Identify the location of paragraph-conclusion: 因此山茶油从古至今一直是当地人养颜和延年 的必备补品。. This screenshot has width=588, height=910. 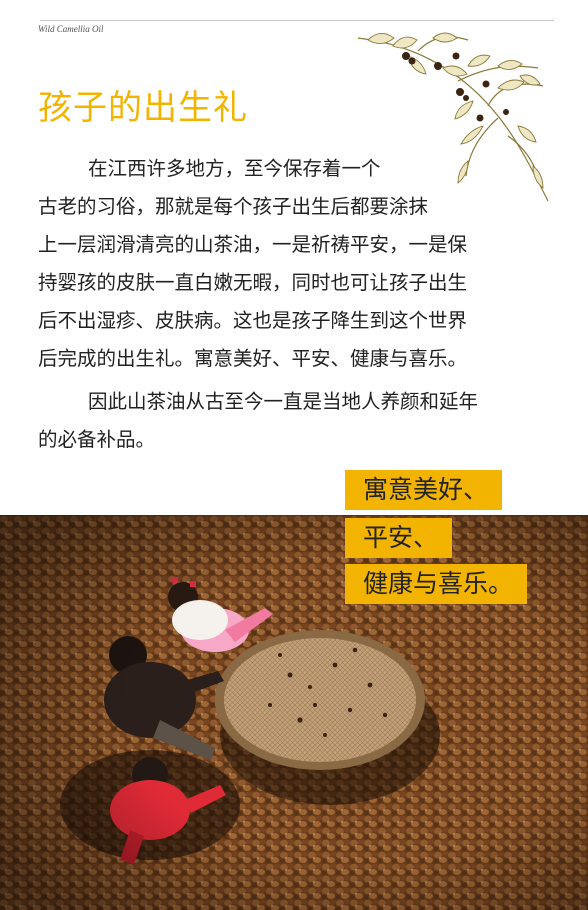
(298, 421).